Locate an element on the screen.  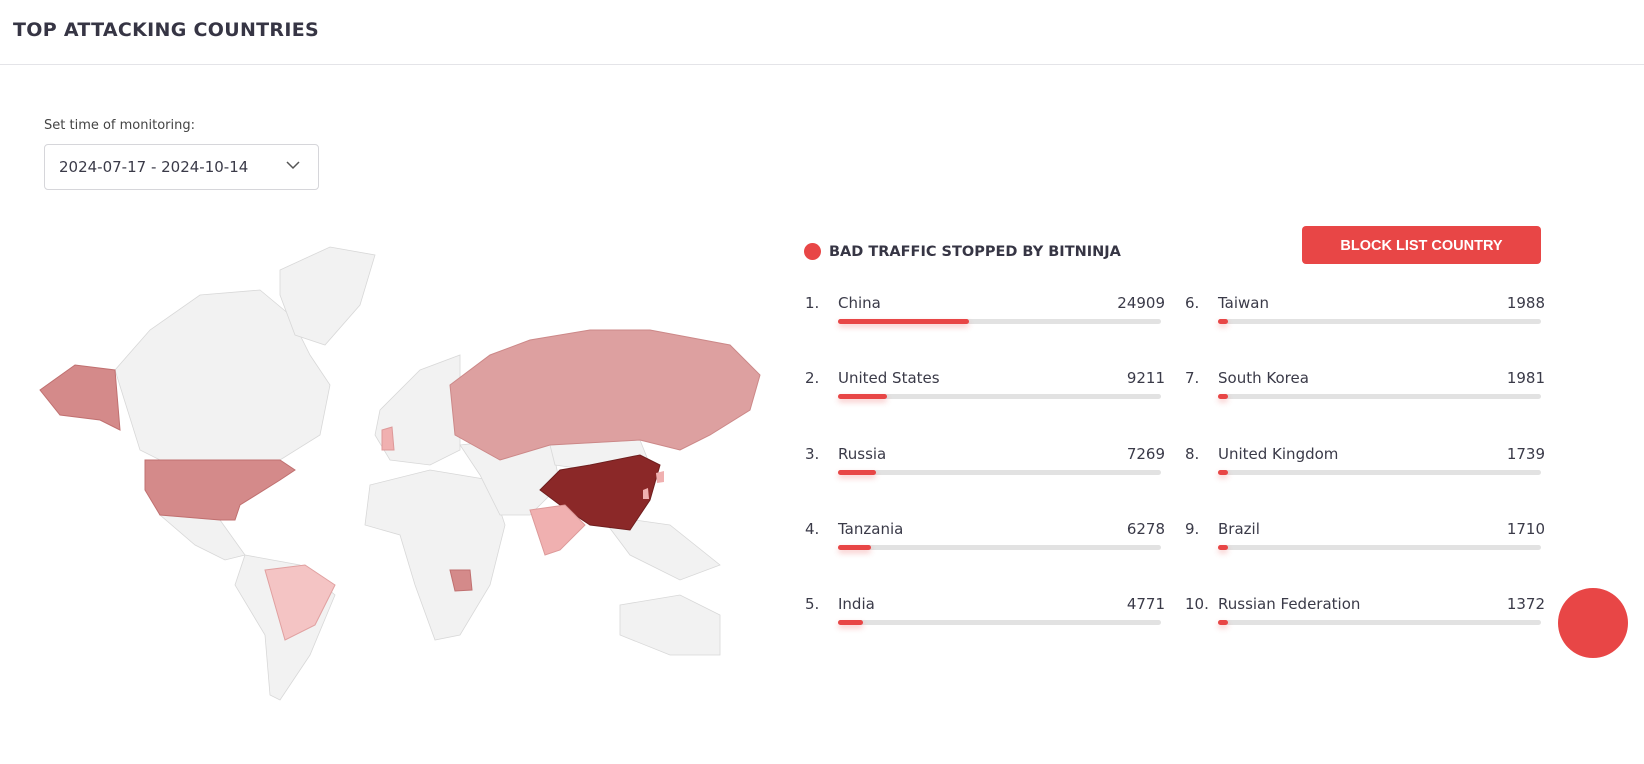
map-south-korea is located at coordinates (660, 477).